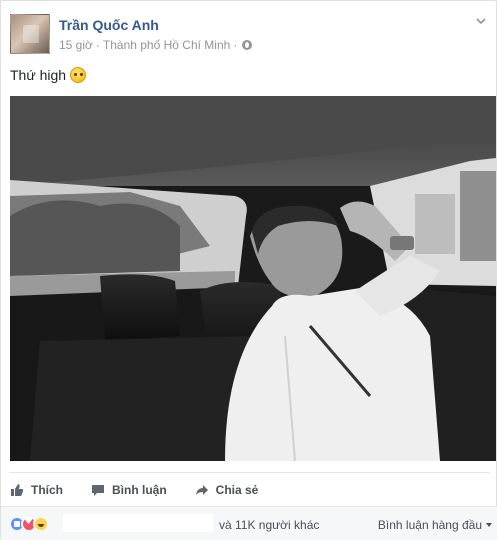  Describe the element at coordinates (41, 524) in the screenshot. I see `haha-reaction-icon` at that location.